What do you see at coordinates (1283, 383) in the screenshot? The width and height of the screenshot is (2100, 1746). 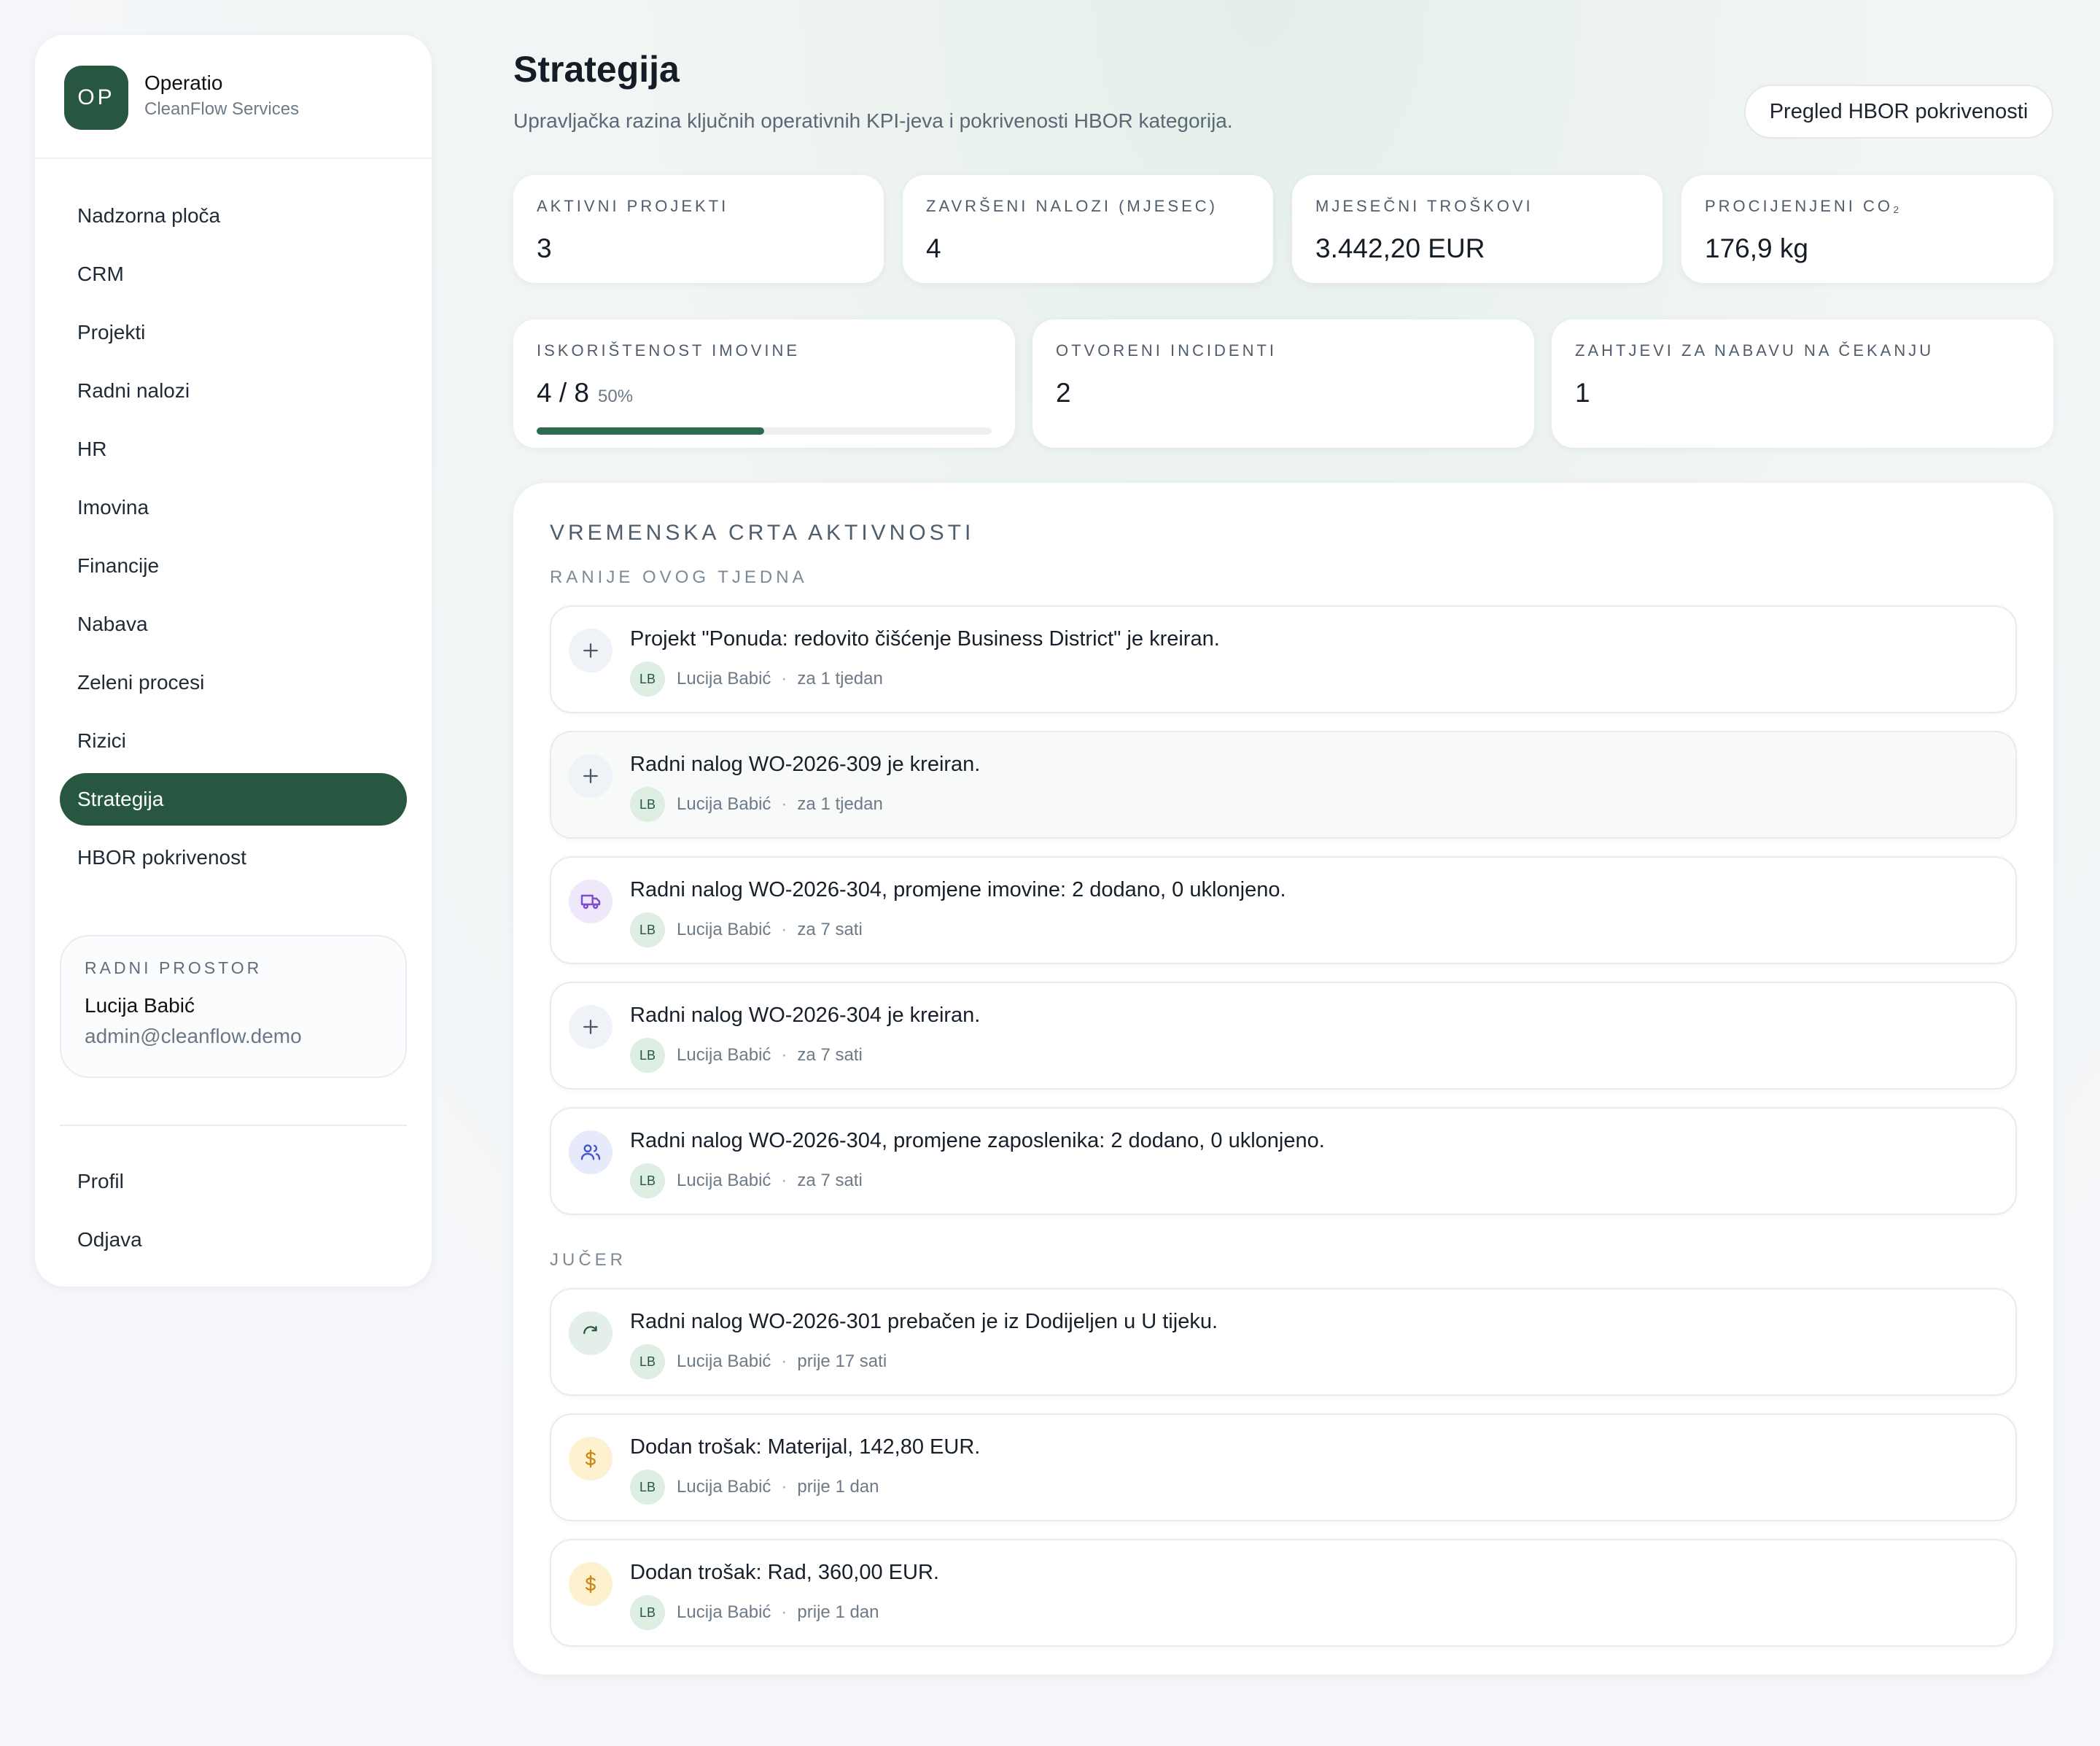 I see `kpi-card-open-incidents: OTVORENI INCIDENTI 2` at bounding box center [1283, 383].